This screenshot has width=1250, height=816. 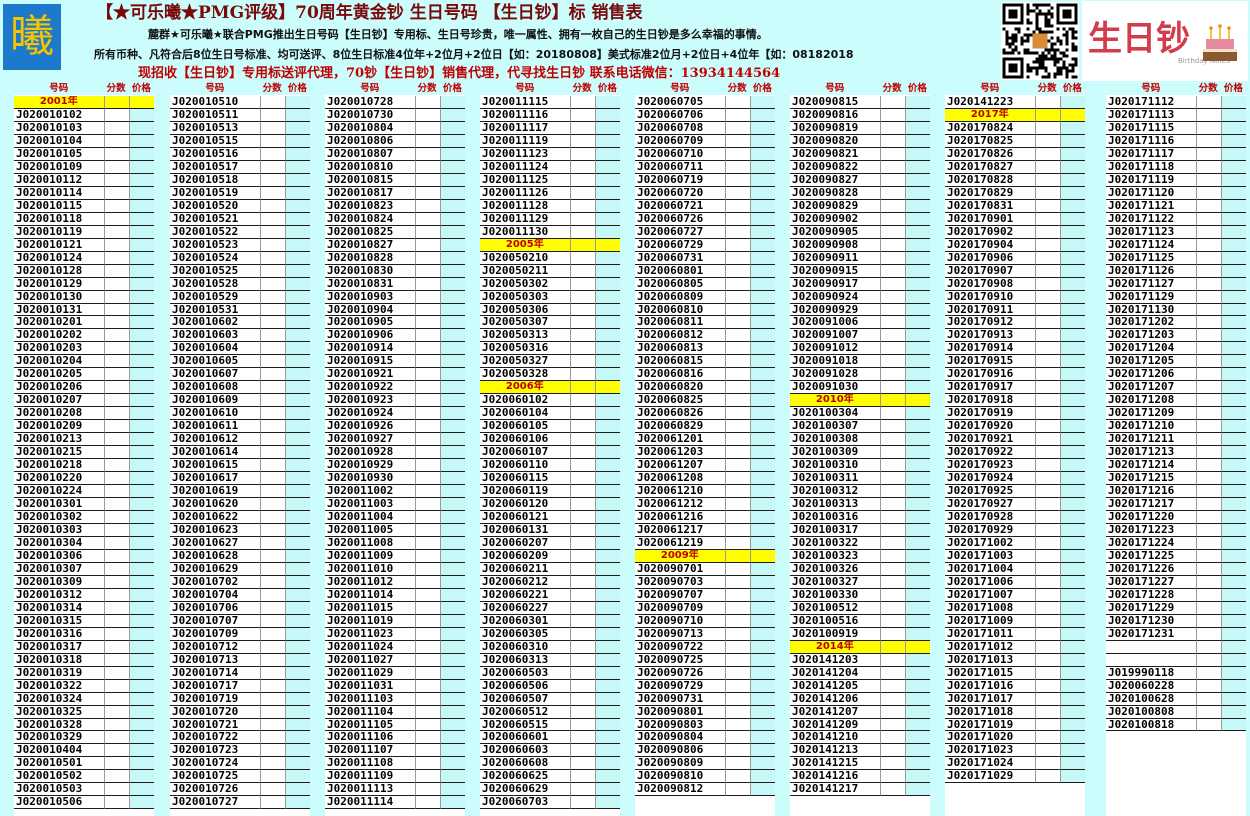 What do you see at coordinates (550, 530) in the screenshot?
I see `table-row: J020060131` at bounding box center [550, 530].